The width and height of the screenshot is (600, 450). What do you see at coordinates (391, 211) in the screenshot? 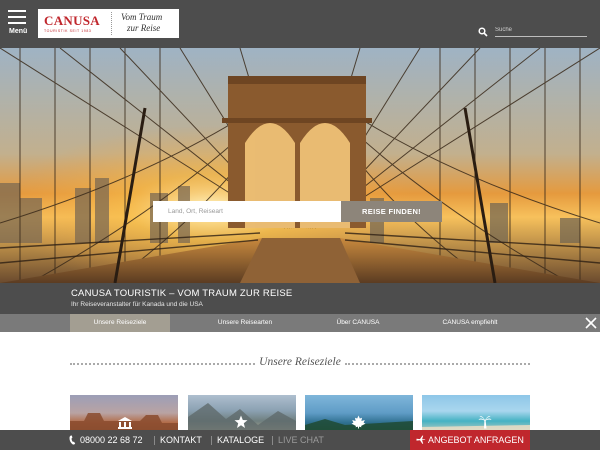
I see `find-trip-button: REISE FINDEN!` at bounding box center [391, 211].